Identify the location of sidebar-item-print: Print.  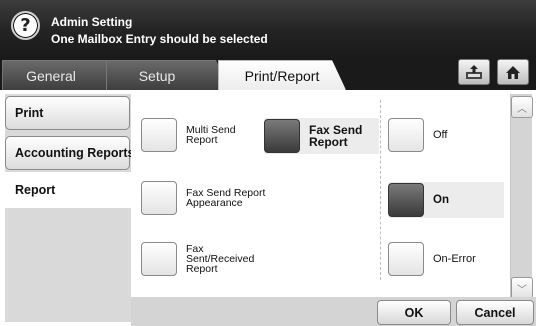
(67, 113).